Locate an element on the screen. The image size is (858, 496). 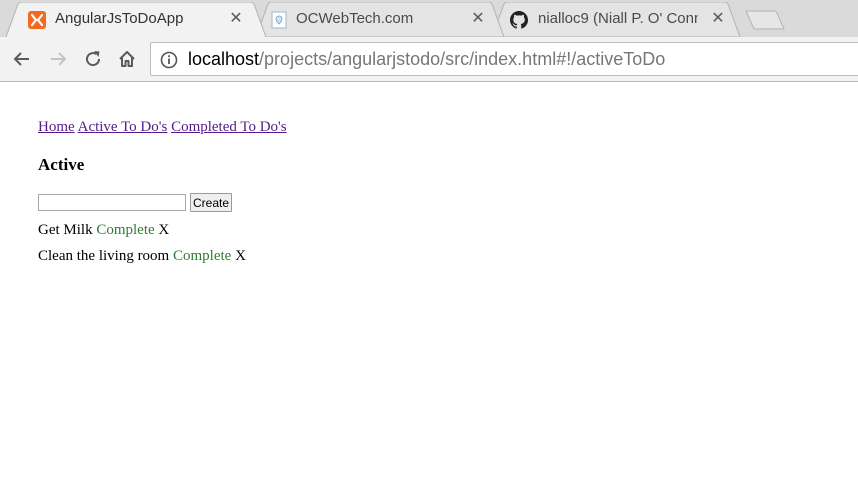
nav-link-active: Active To Do's is located at coordinates (123, 127).